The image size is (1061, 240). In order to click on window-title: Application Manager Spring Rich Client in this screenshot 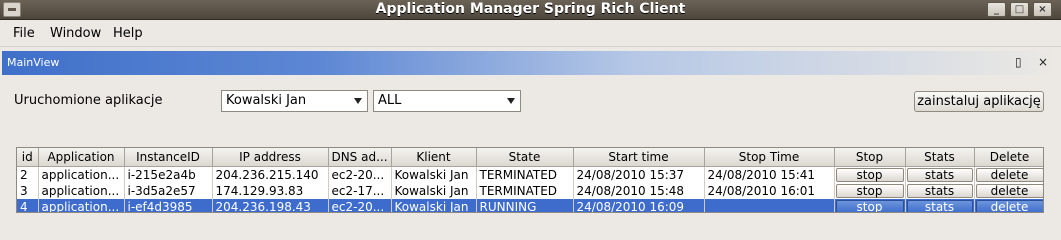, I will do `click(530, 9)`.